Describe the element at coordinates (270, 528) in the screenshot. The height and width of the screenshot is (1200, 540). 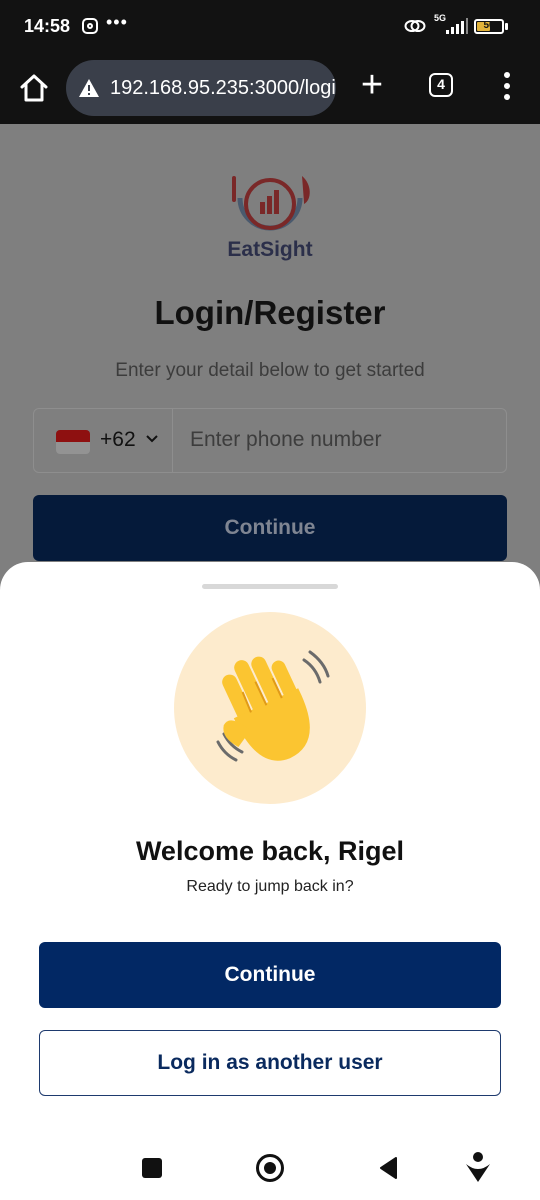
I see `continue-button-background: Continue` at that location.